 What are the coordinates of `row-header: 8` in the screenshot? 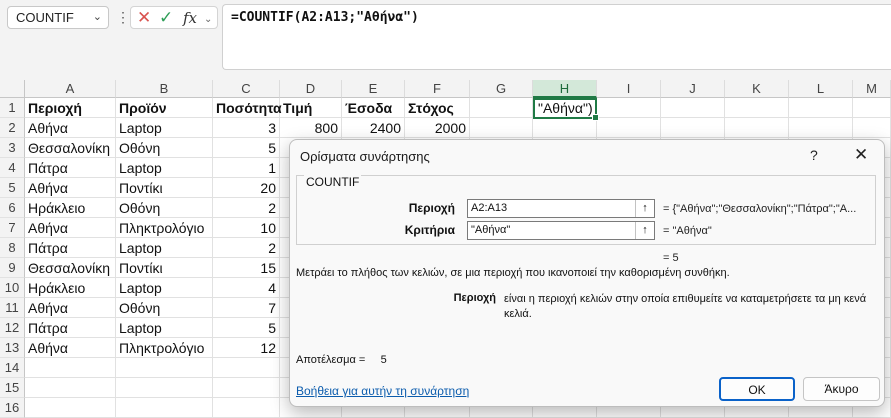 It's located at (12, 248).